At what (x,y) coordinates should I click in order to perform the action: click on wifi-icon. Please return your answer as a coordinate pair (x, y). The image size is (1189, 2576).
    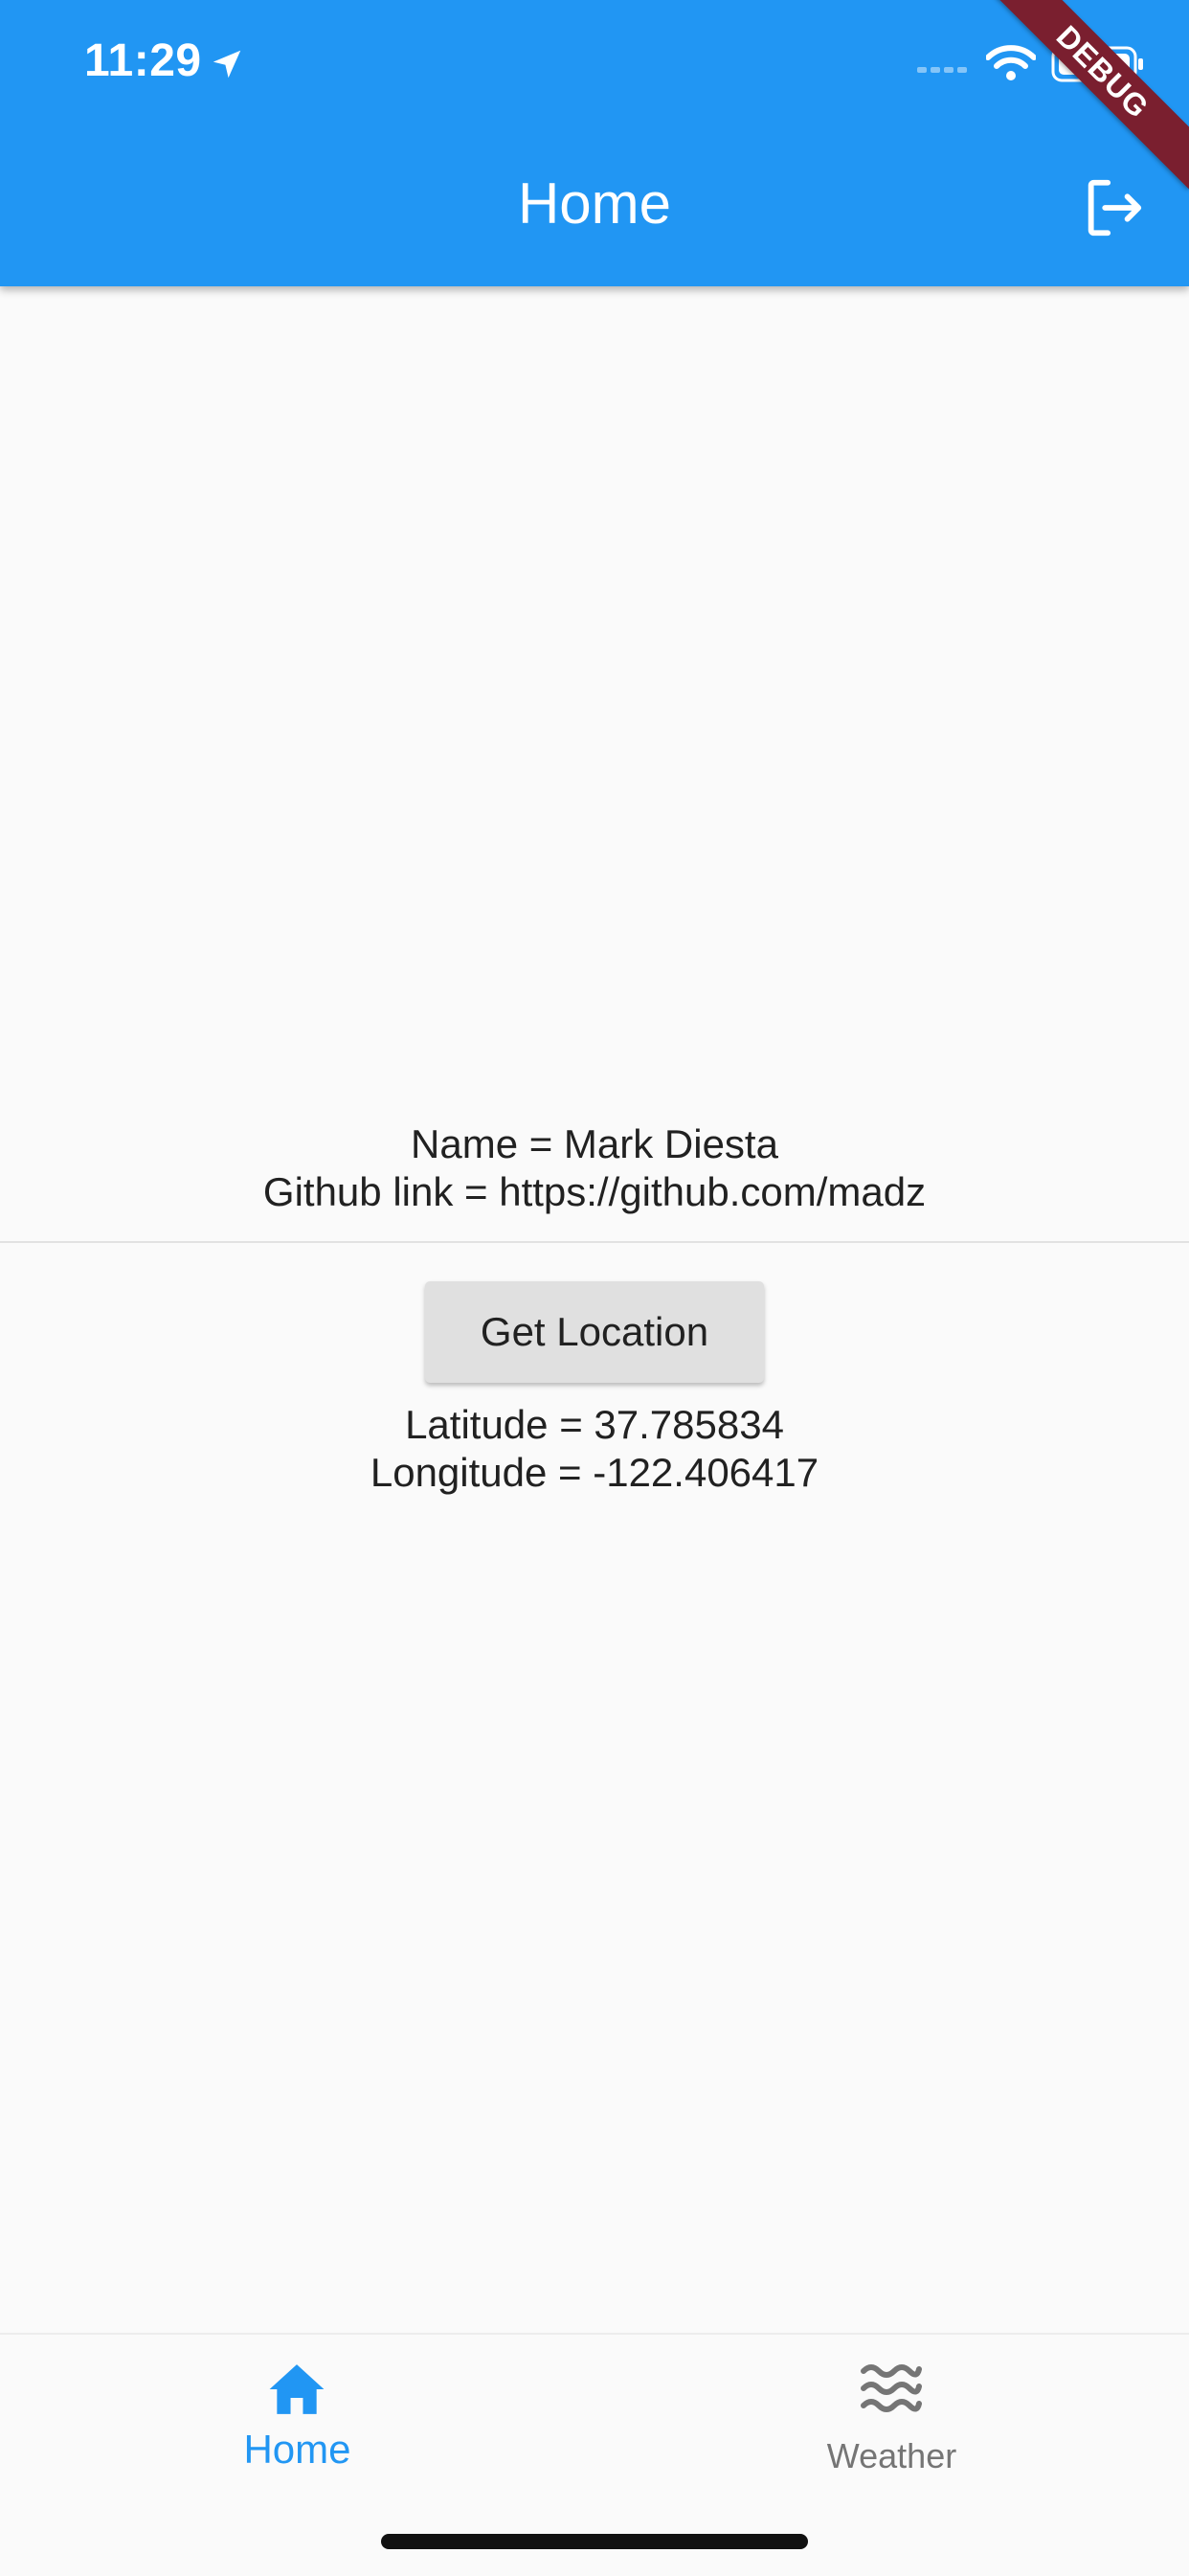
    Looking at the image, I should click on (1011, 62).